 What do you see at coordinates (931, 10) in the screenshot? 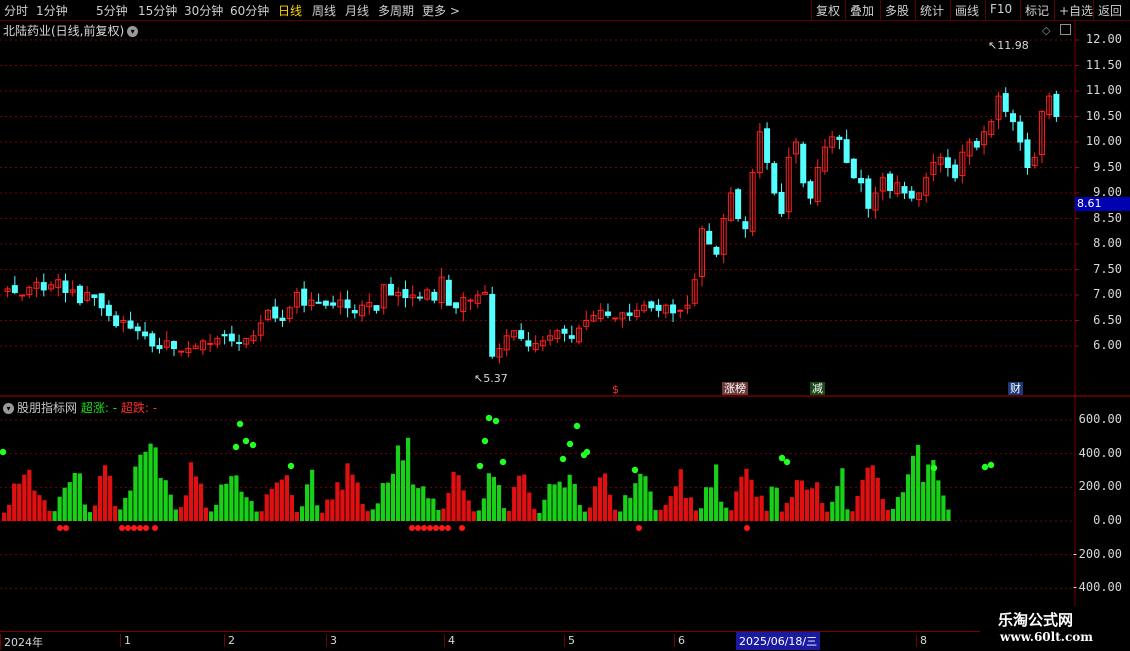
I see `stats-button: 统计` at bounding box center [931, 10].